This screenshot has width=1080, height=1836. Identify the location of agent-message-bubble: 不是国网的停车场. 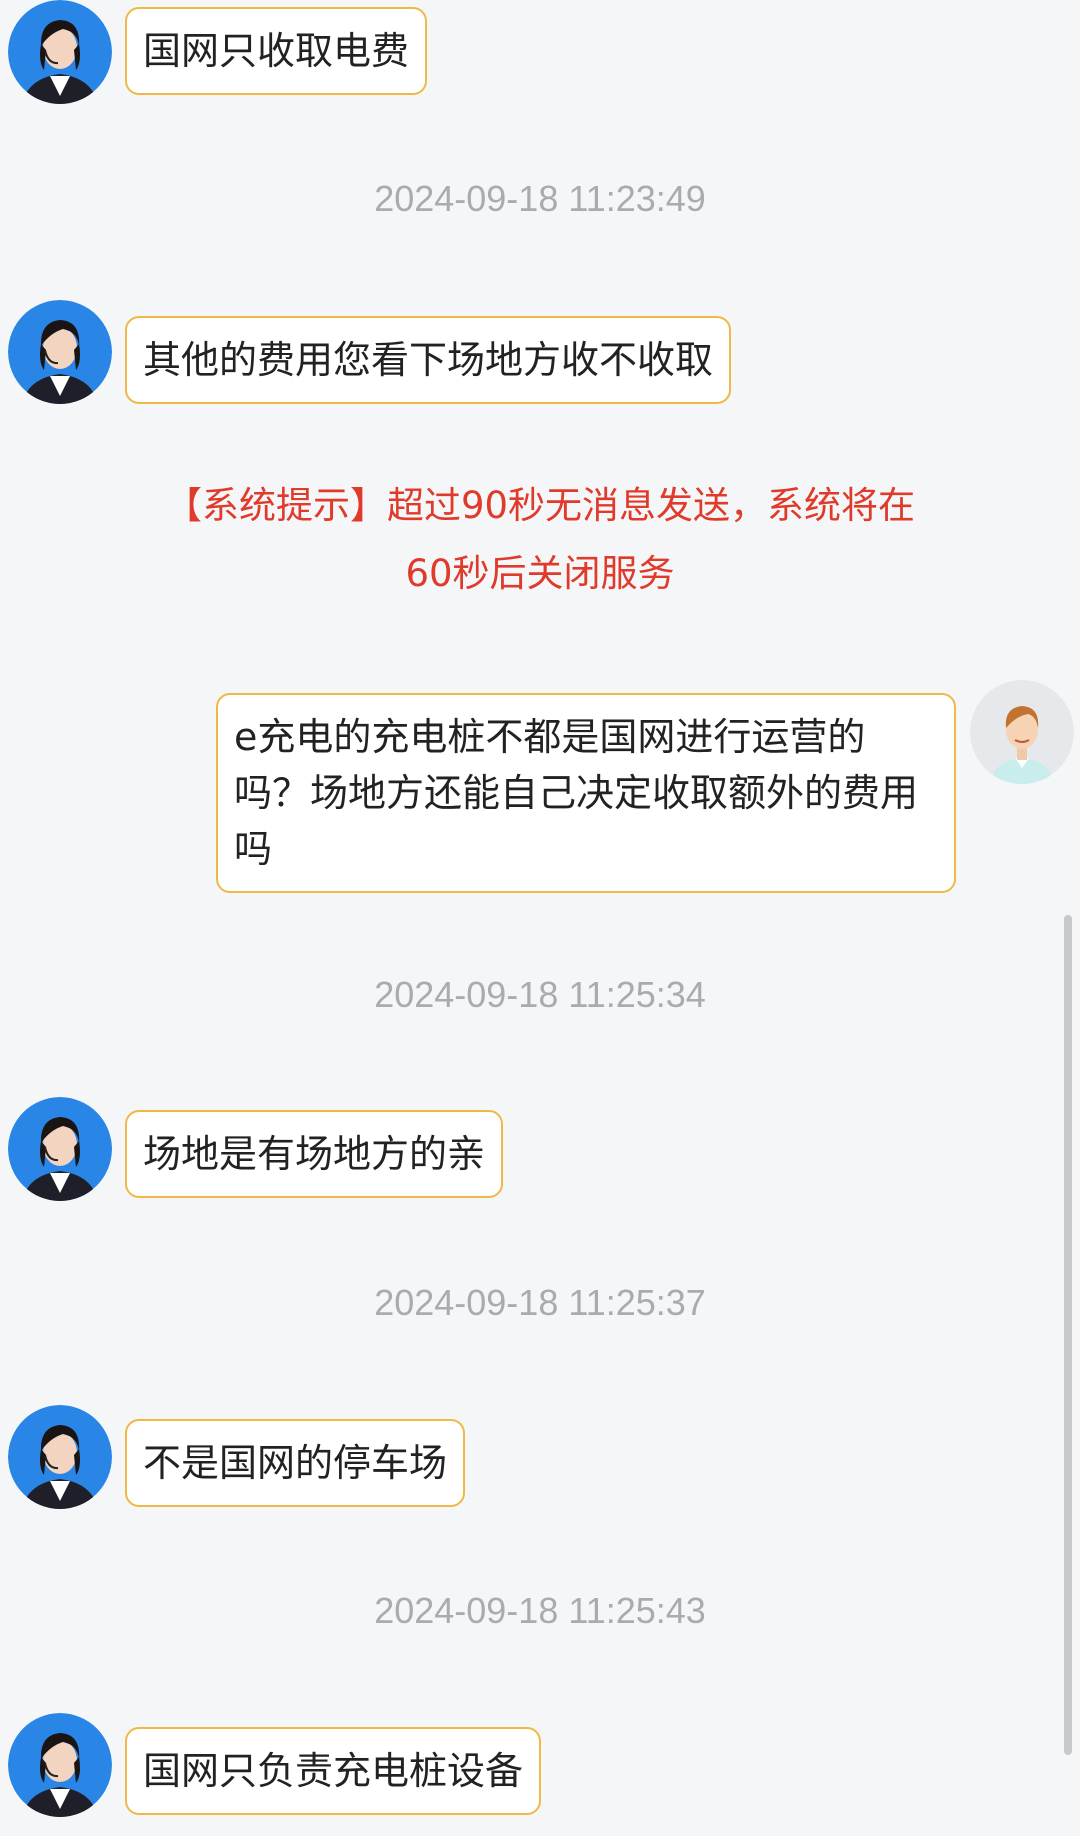
(295, 1463).